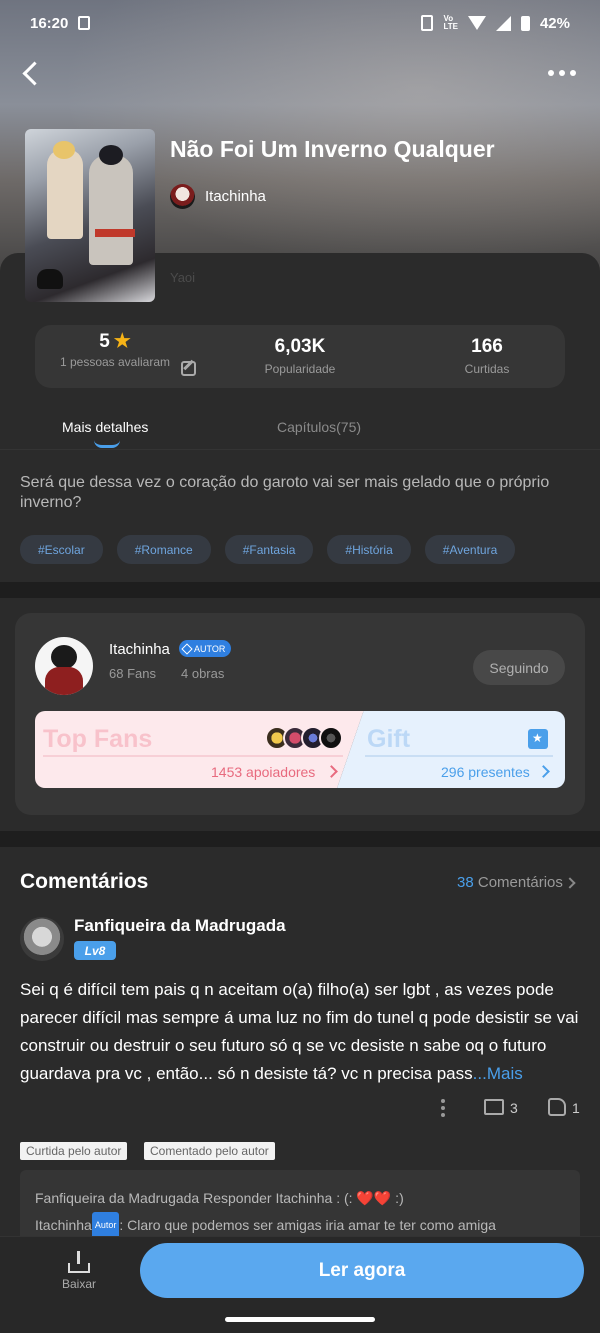 This screenshot has height=1333, width=600. I want to click on reply-count: 3, so click(514, 1108).